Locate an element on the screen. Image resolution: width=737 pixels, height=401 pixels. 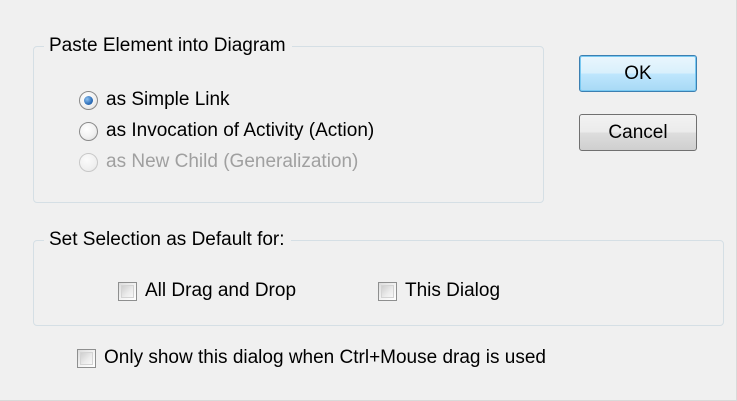
ok-button: OK is located at coordinates (638, 73).